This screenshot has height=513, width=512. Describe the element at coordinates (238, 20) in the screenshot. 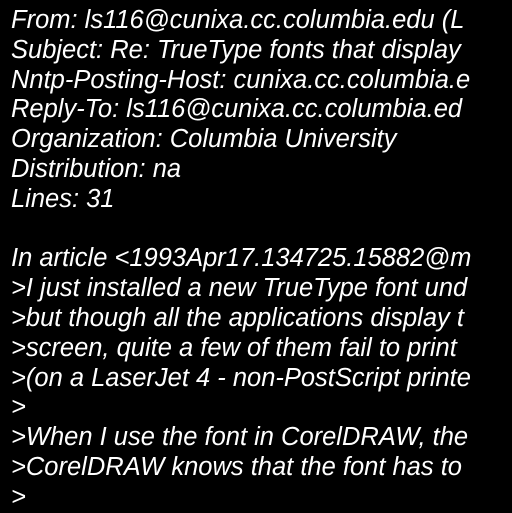

I see `header-from: From: ls116@cunixa.cc.columbia.edu (L` at that location.